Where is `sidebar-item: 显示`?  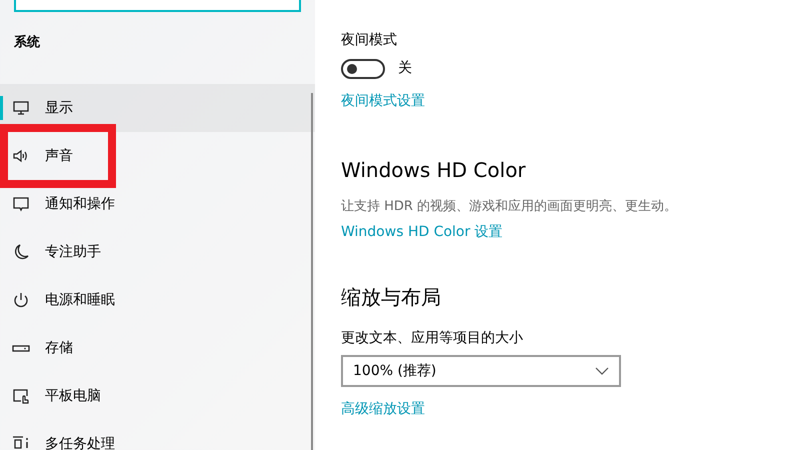 sidebar-item: 显示 is located at coordinates (157, 108).